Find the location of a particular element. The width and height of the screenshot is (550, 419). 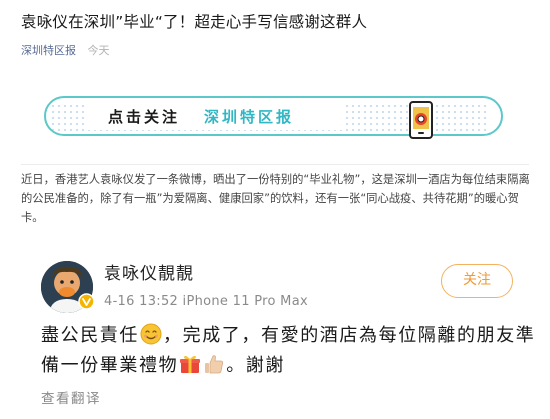

banner-pill: 点击关注 深圳特区报 is located at coordinates (273, 116).